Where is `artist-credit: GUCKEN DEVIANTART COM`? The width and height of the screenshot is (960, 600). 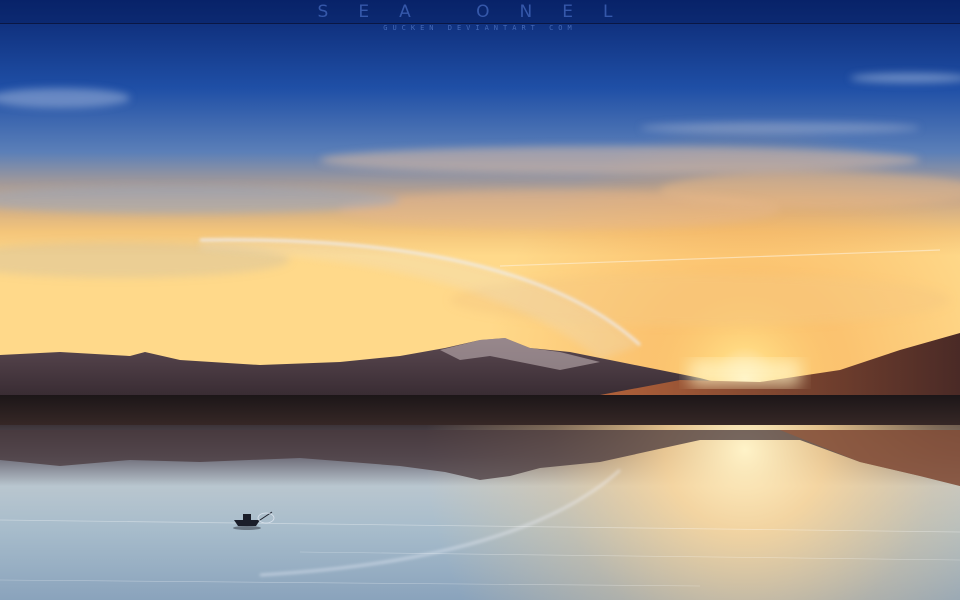
artist-credit: GUCKEN DEVIANTART COM is located at coordinates (480, 28).